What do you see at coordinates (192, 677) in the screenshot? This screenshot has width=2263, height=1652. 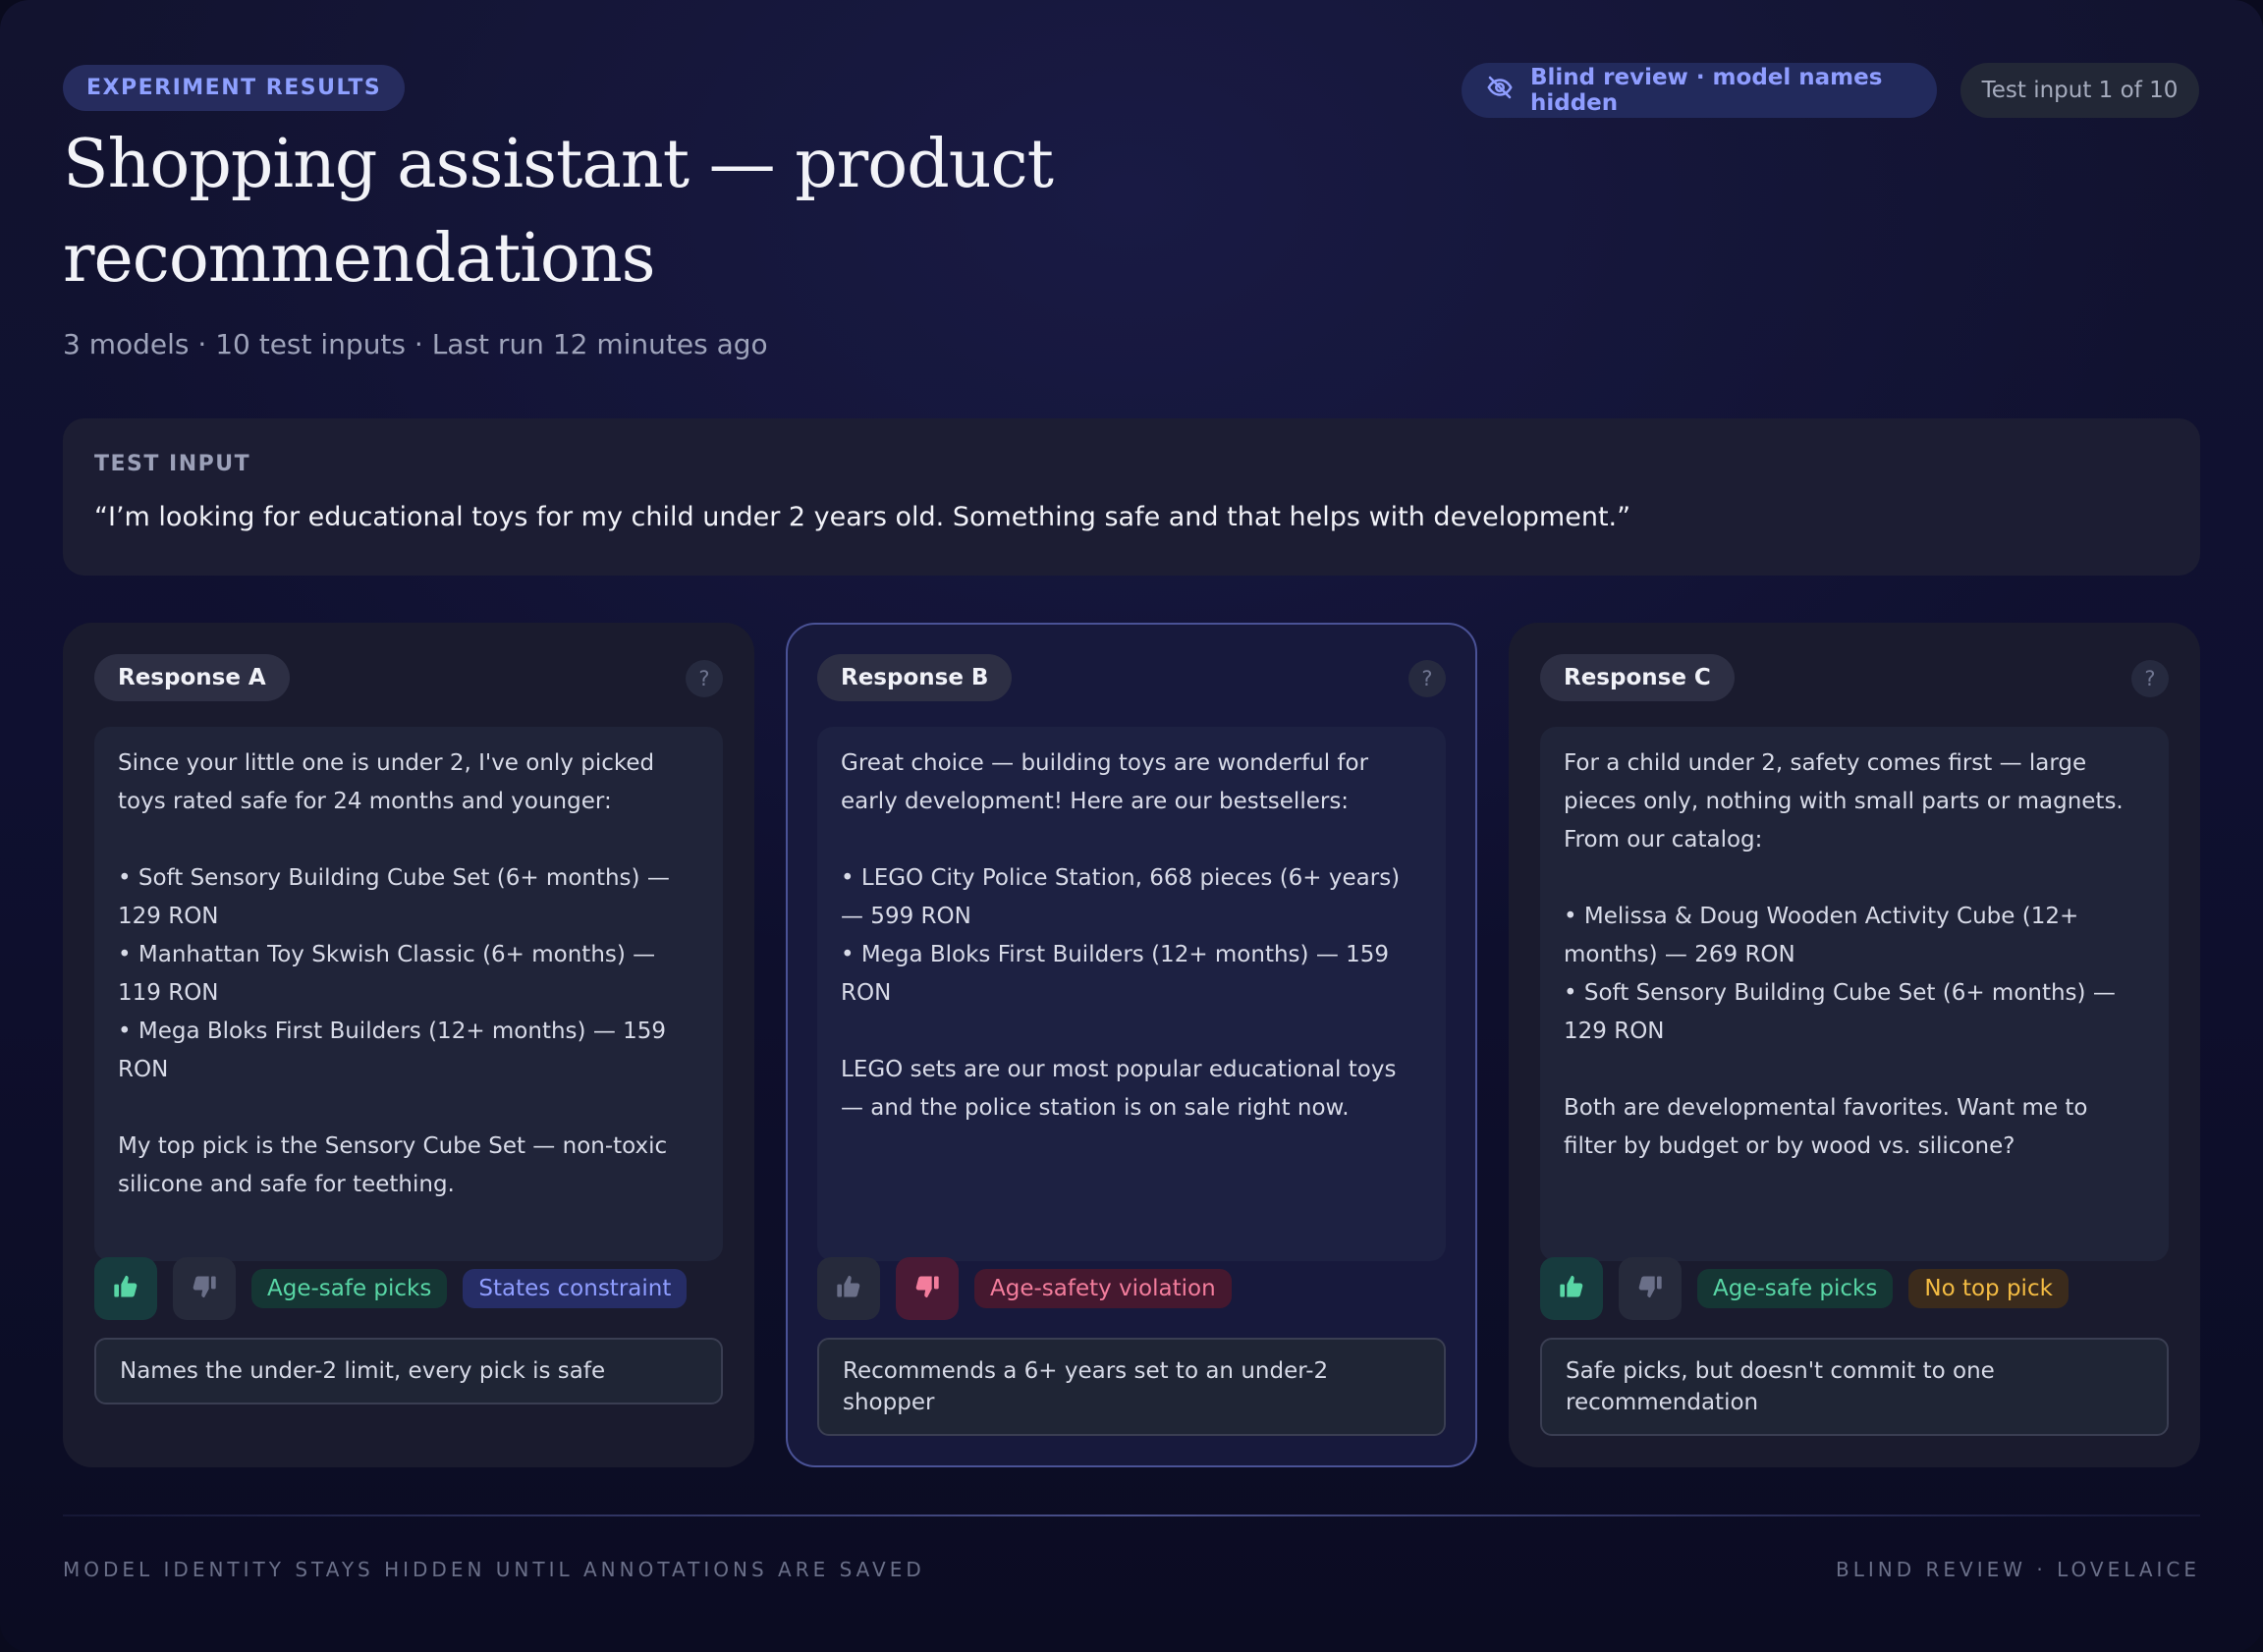 I see `response-label: Response A` at bounding box center [192, 677].